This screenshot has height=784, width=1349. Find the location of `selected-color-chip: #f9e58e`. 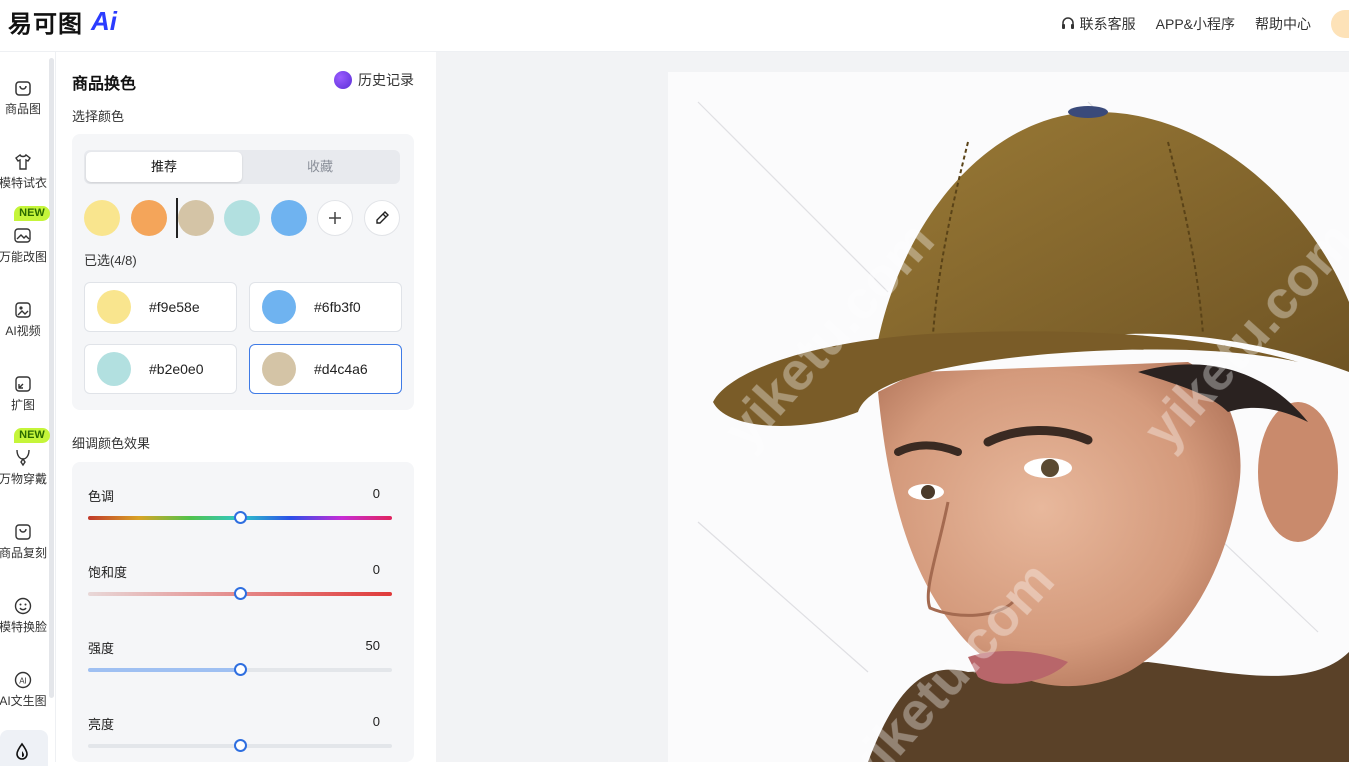

selected-color-chip: #f9e58e is located at coordinates (160, 307).